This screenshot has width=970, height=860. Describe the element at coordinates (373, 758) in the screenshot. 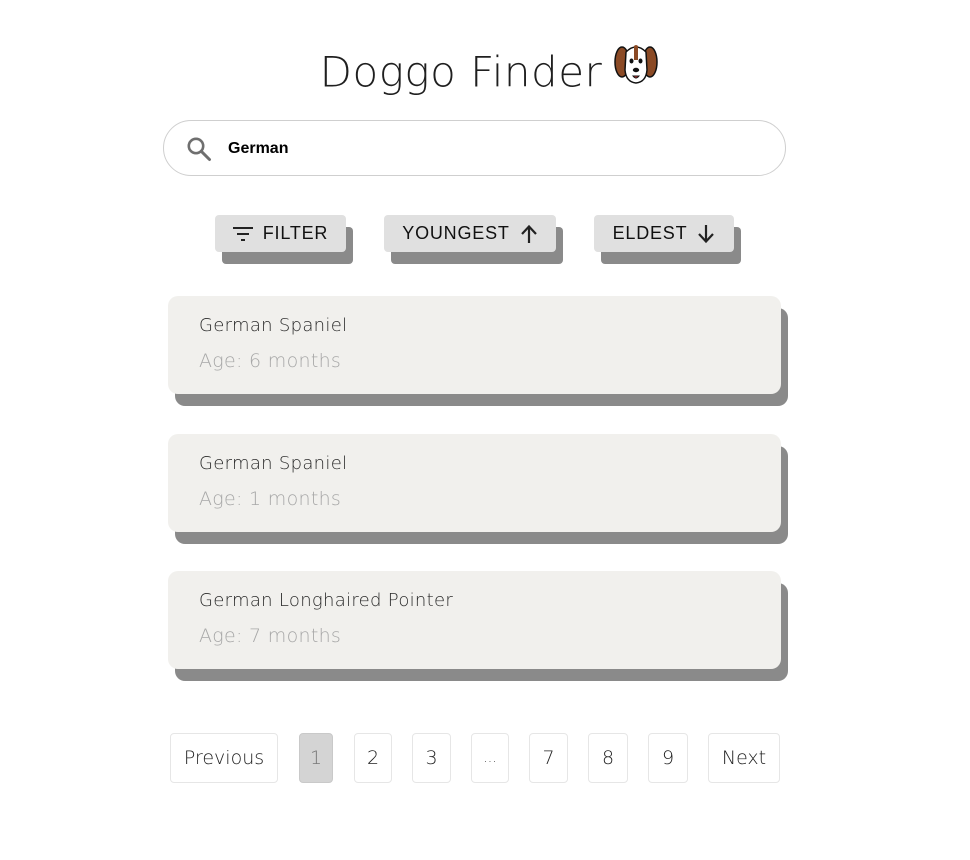

I see `page-button-2: 2` at that location.